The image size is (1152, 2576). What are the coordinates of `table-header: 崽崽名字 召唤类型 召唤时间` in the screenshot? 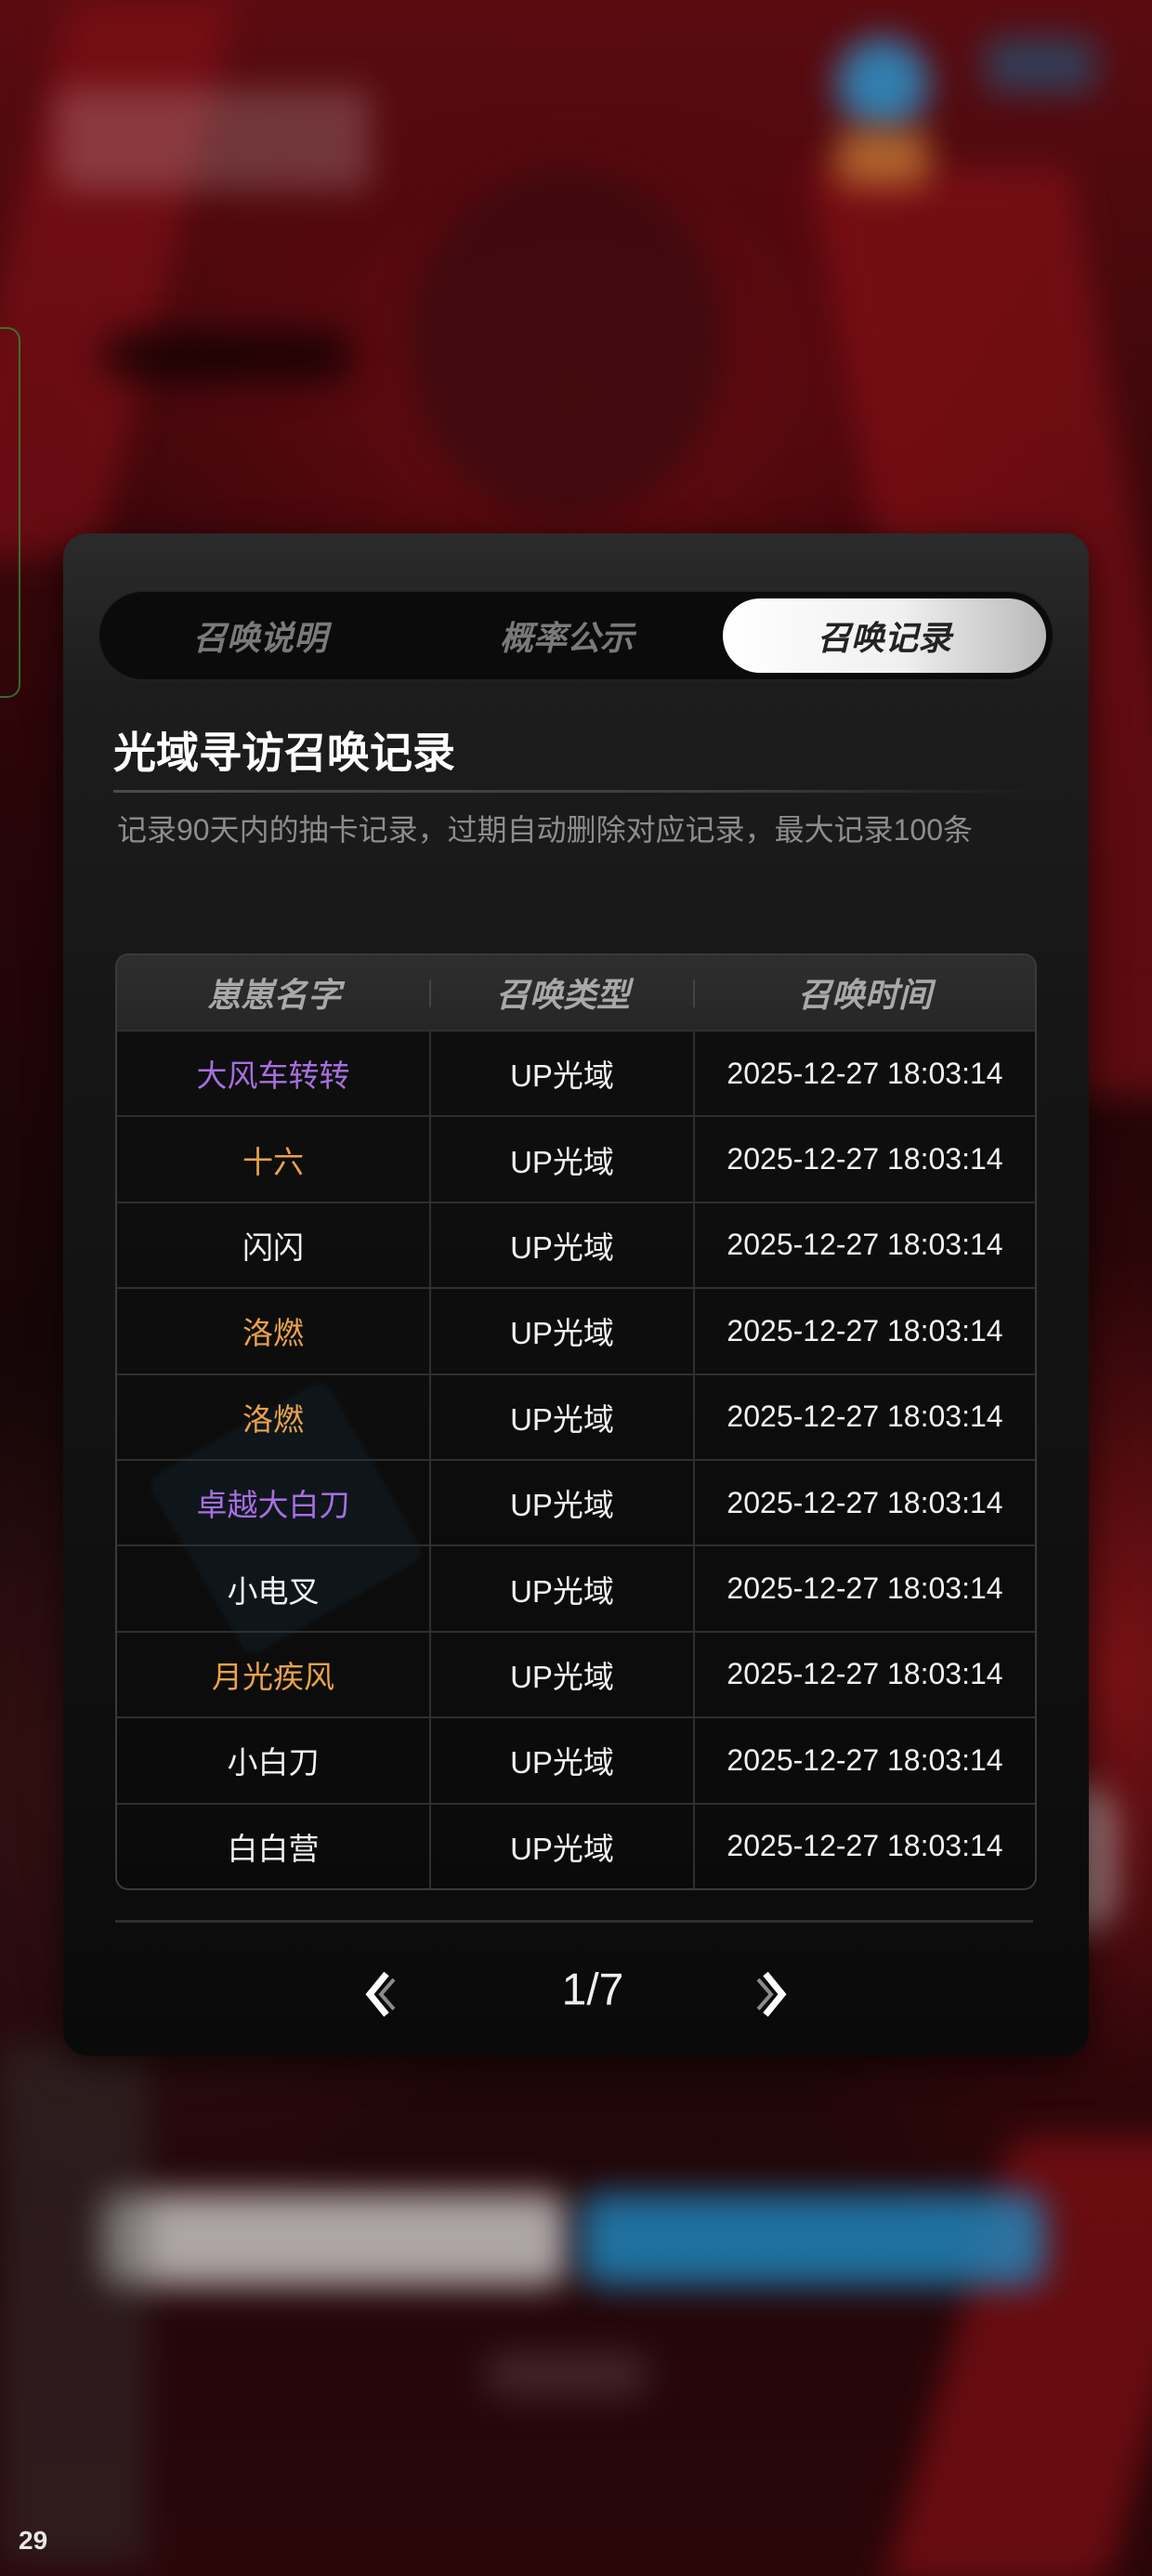 It's located at (576, 992).